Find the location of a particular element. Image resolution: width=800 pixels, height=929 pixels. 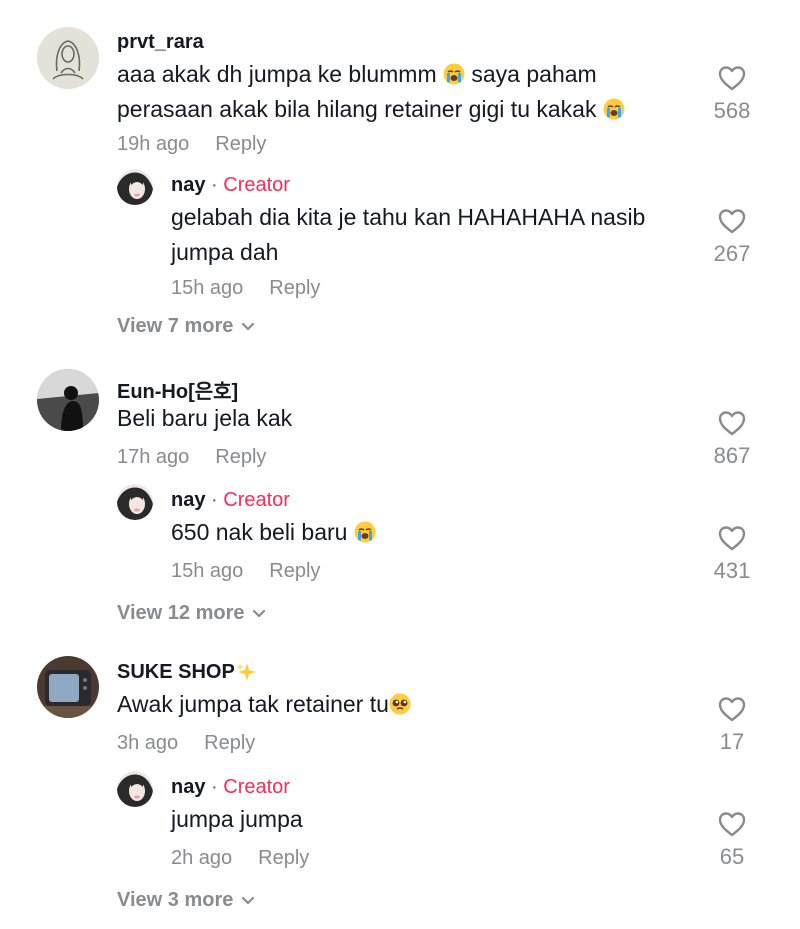

like-count: 65 is located at coordinates (732, 856).